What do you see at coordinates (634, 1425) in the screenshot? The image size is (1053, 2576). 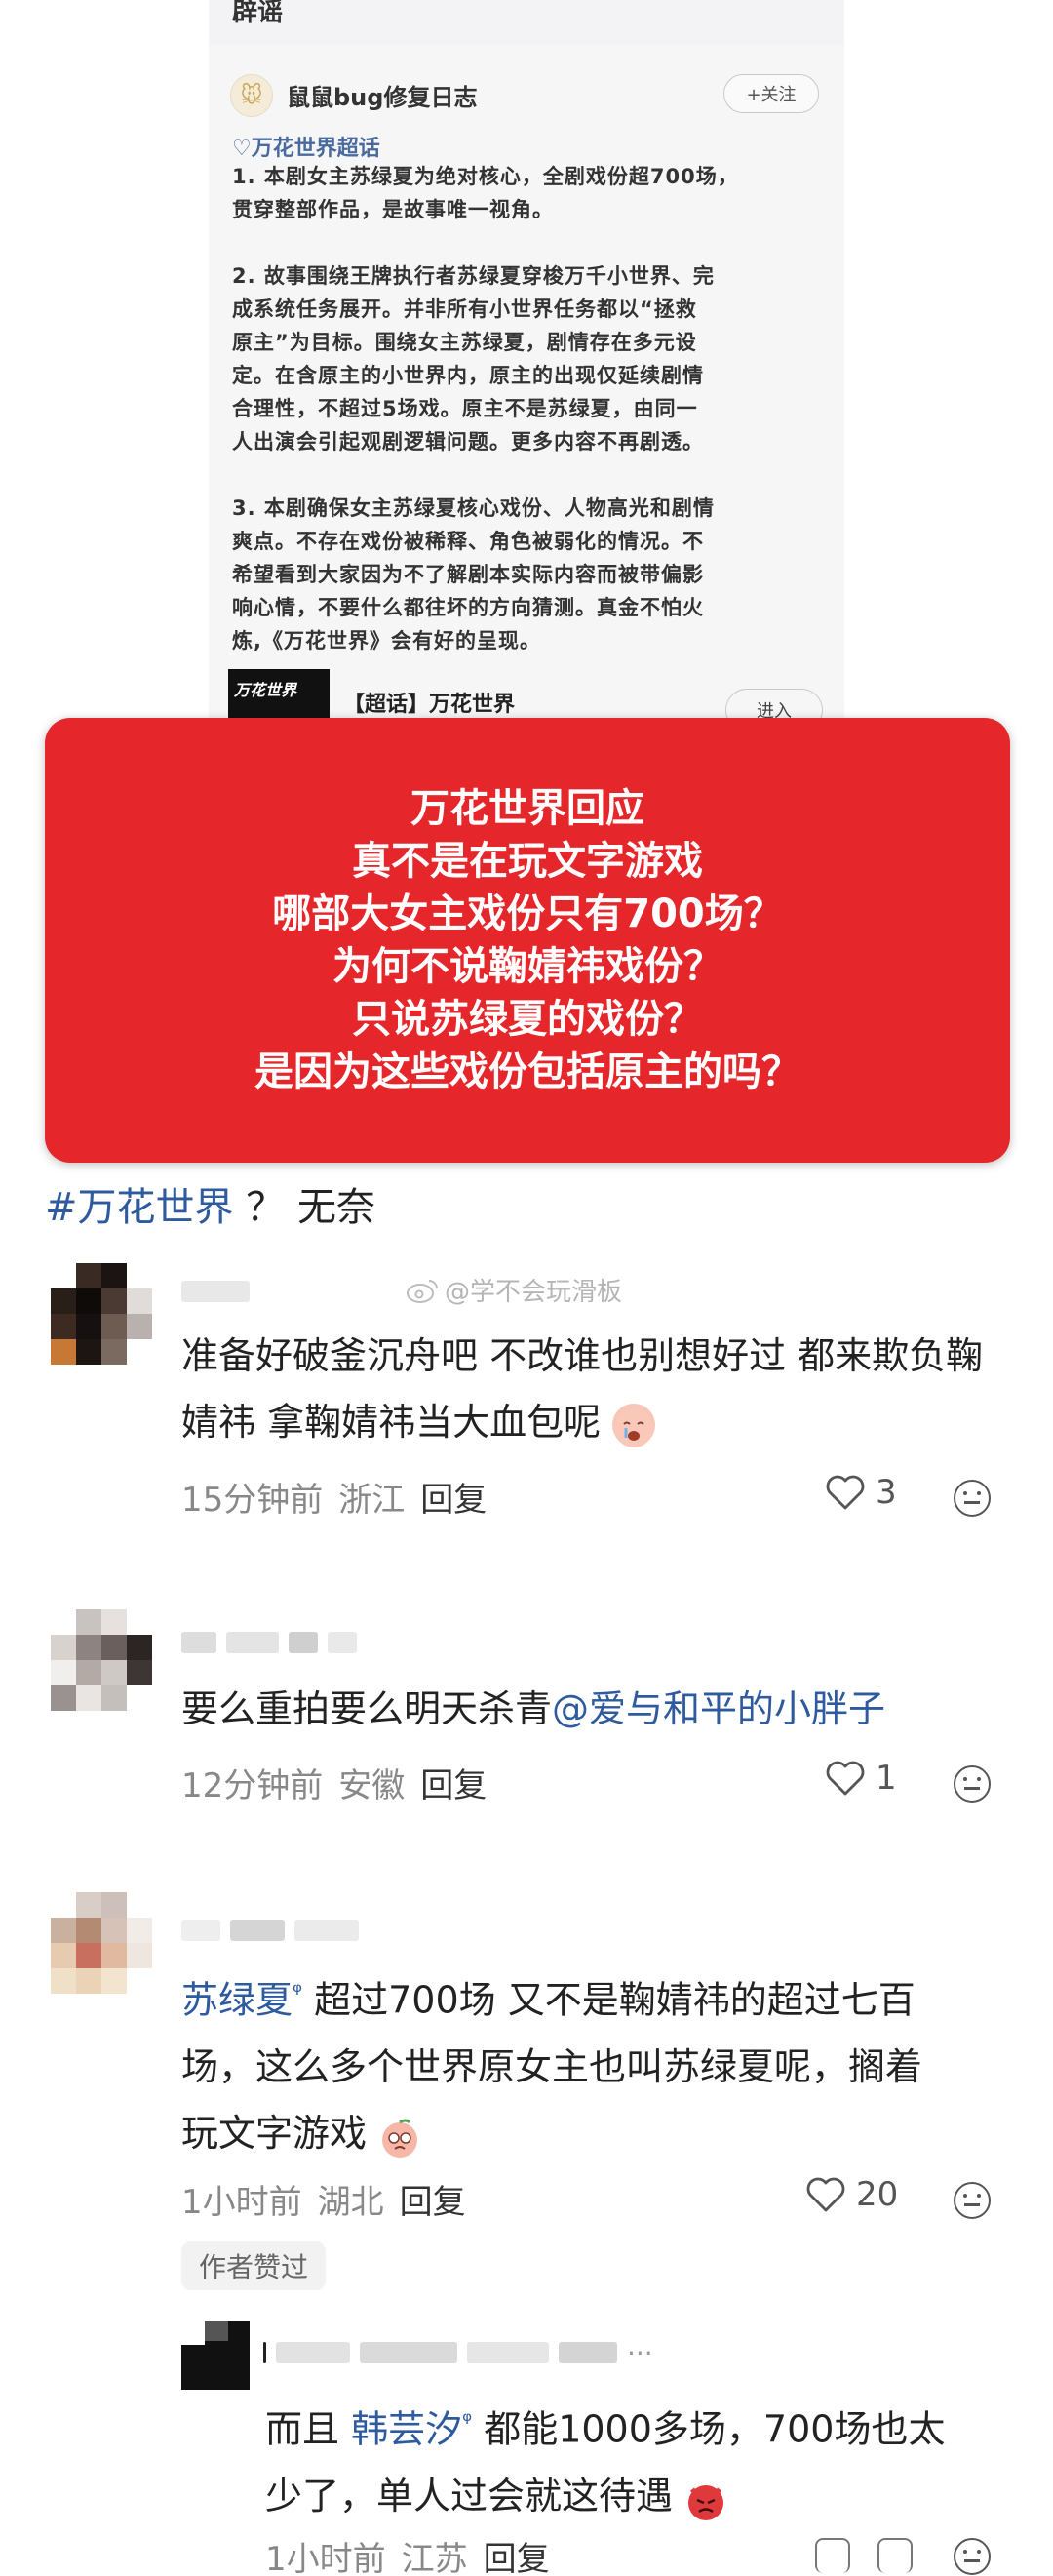 I see `crying-face-icon` at bounding box center [634, 1425].